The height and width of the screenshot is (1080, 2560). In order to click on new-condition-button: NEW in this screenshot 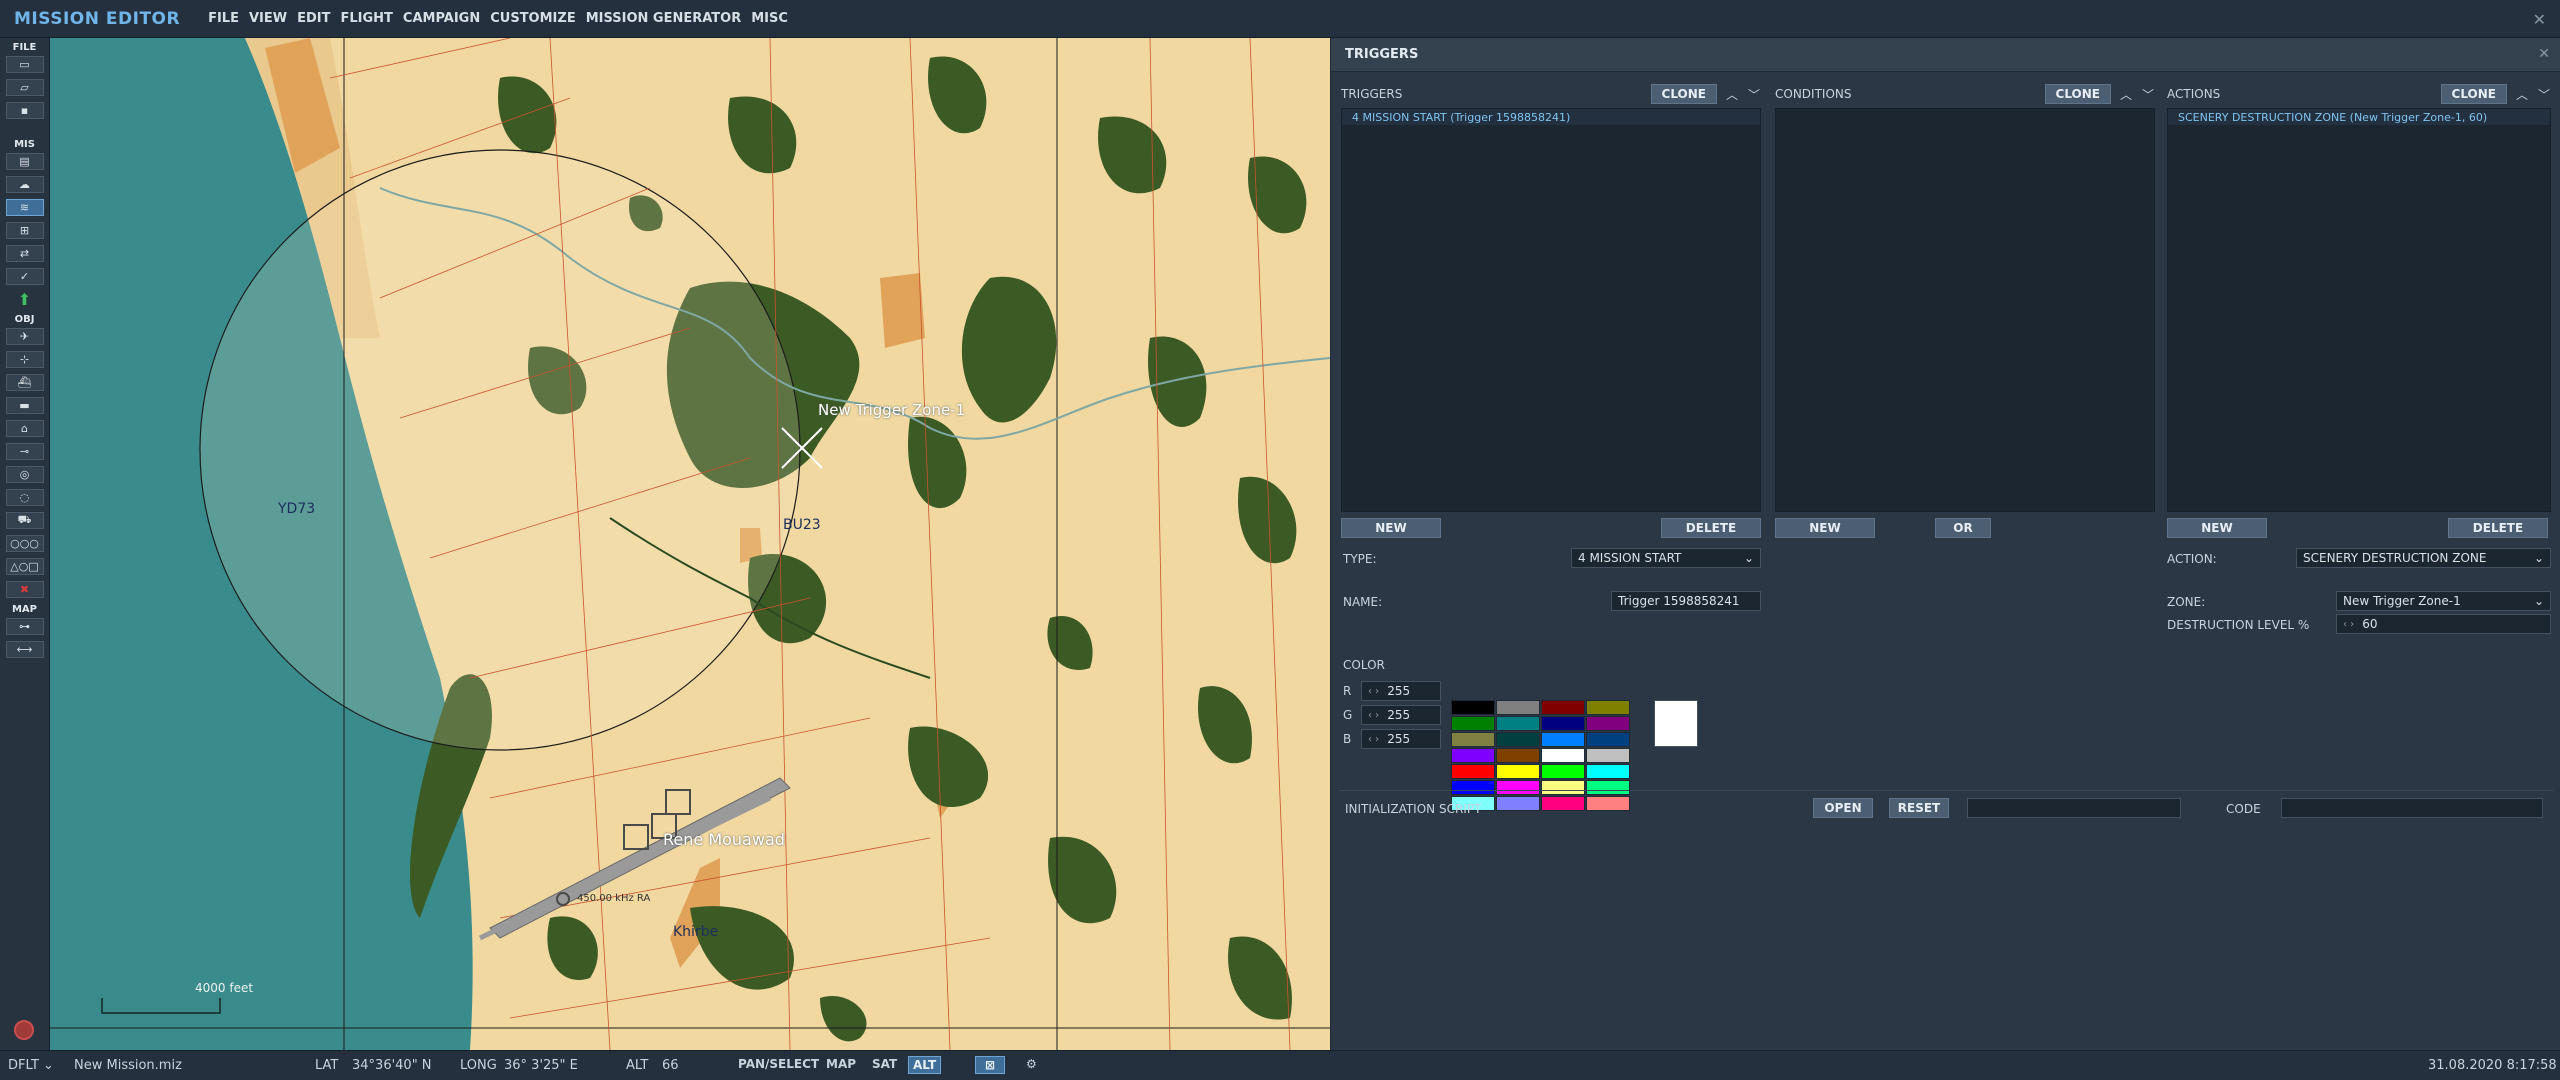, I will do `click(1825, 528)`.